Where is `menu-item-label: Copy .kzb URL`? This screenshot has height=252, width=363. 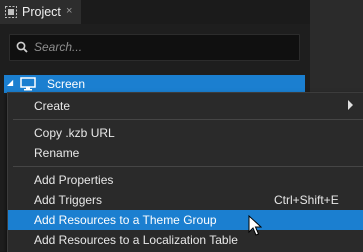
menu-item-label: Copy .kzb URL is located at coordinates (74, 133).